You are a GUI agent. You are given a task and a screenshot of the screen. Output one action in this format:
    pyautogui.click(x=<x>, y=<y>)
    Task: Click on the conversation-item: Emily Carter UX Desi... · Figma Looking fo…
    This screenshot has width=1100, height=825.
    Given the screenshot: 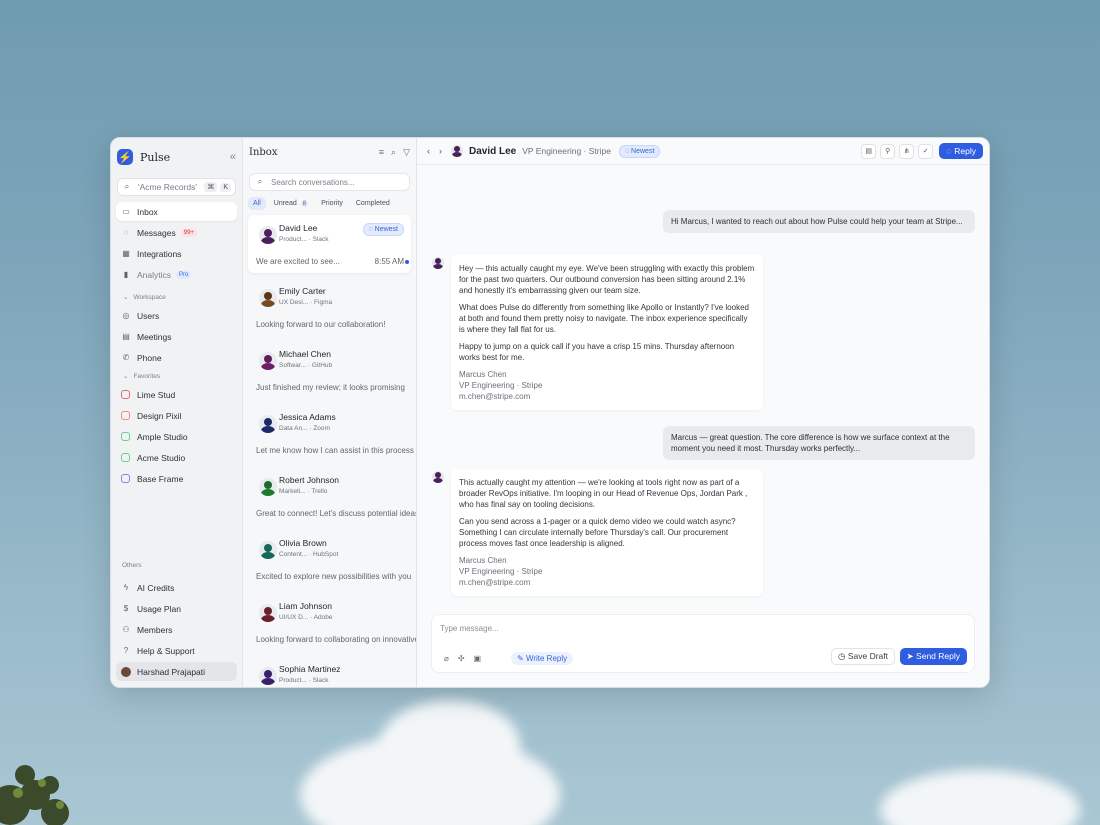 What is the action you would take?
    pyautogui.click(x=329, y=307)
    